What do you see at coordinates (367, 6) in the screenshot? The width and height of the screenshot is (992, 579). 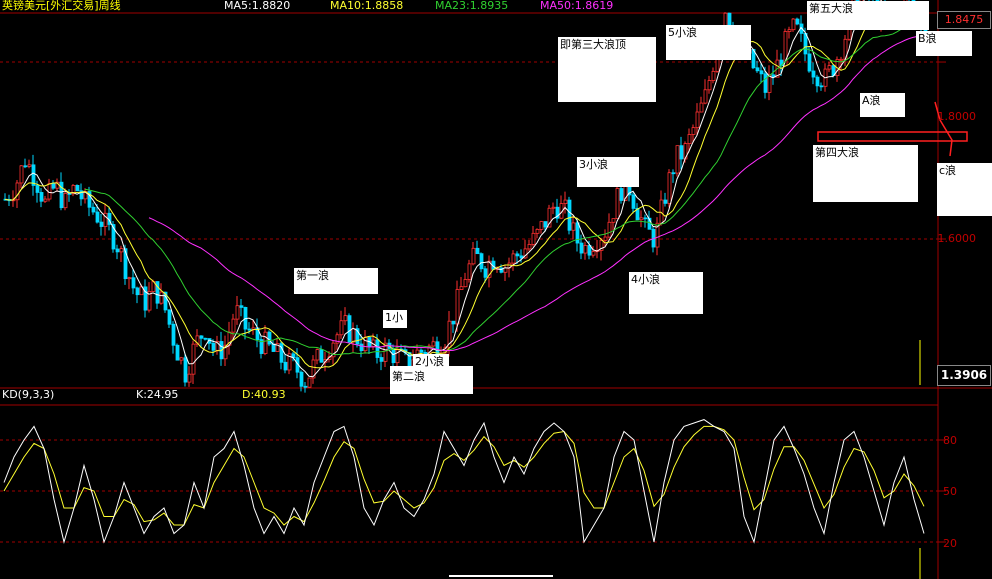 I see `ma10-label: MA10:1.8858` at bounding box center [367, 6].